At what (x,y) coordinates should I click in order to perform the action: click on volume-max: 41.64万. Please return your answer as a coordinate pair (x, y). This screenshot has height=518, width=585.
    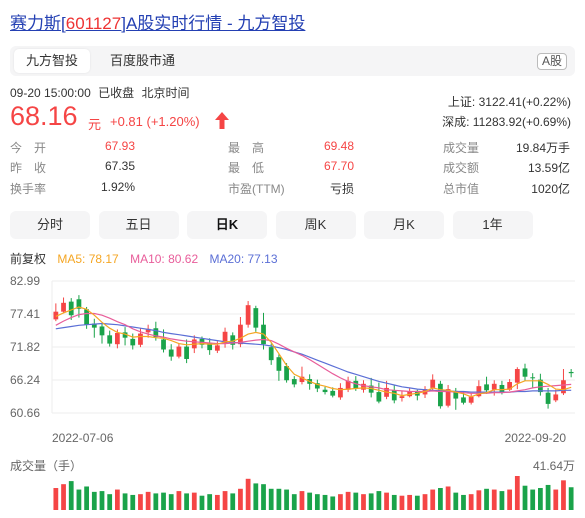
    Looking at the image, I should click on (553, 466).